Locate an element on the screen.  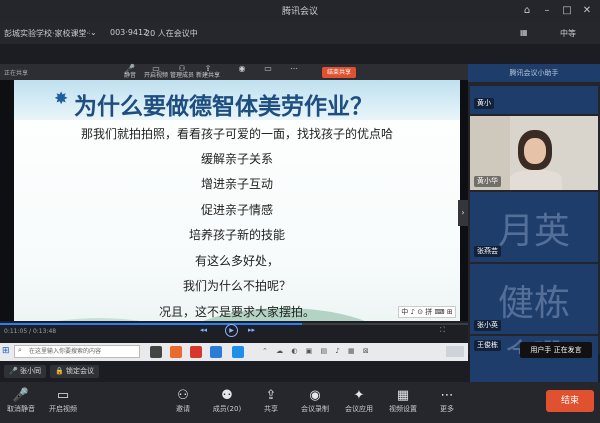
slide-line: 我们为什么不拍呢？ is located at coordinates (236, 286).